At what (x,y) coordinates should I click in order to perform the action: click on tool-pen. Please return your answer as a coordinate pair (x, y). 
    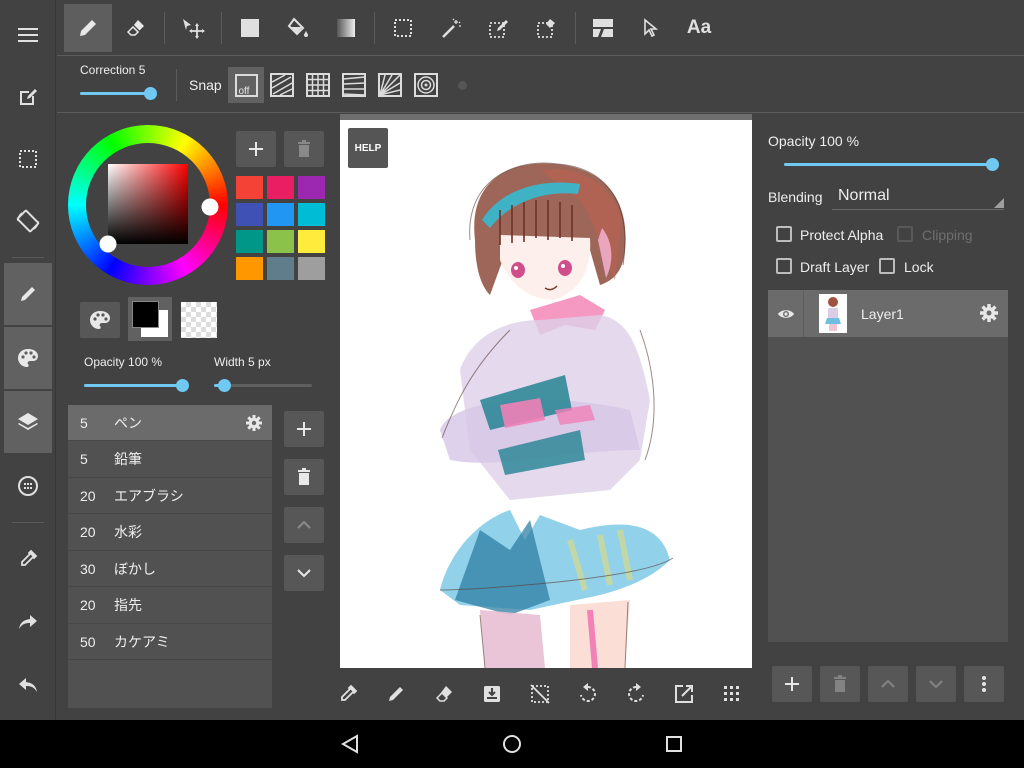
    Looking at the image, I should click on (88, 28).